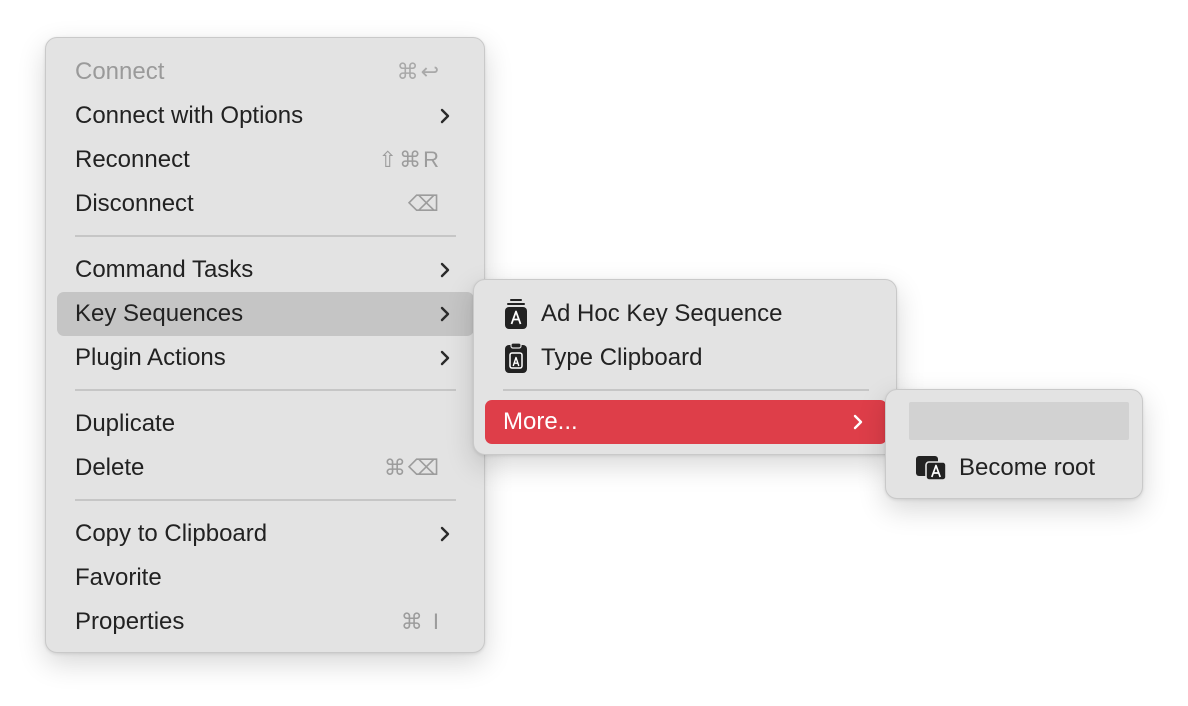  Describe the element at coordinates (265, 314) in the screenshot. I see `menu-item-key-sequences: Key Sequences` at that location.